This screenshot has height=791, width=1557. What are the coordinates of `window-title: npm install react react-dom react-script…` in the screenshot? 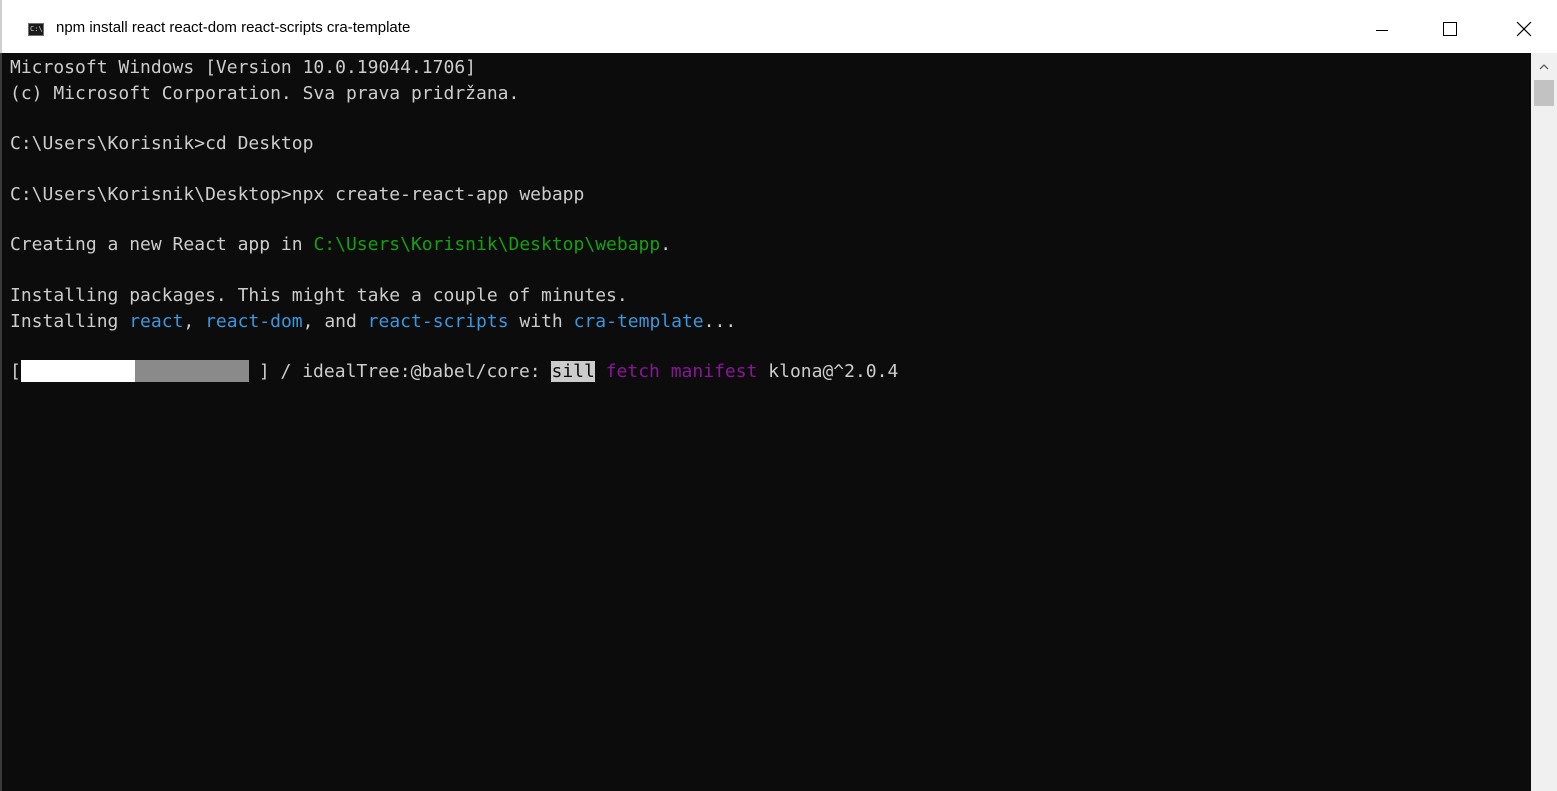 It's located at (233, 27).